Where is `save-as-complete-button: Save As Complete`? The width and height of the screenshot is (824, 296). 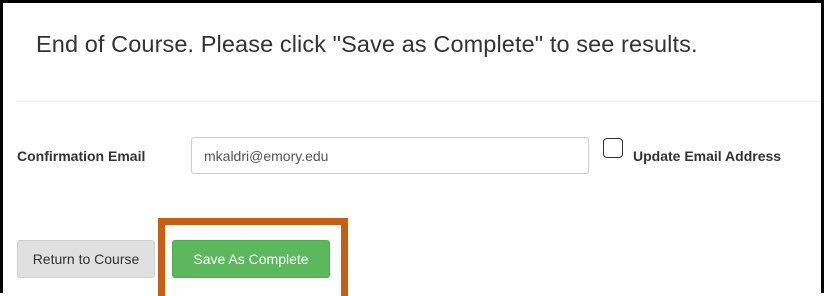 save-as-complete-button: Save As Complete is located at coordinates (251, 259).